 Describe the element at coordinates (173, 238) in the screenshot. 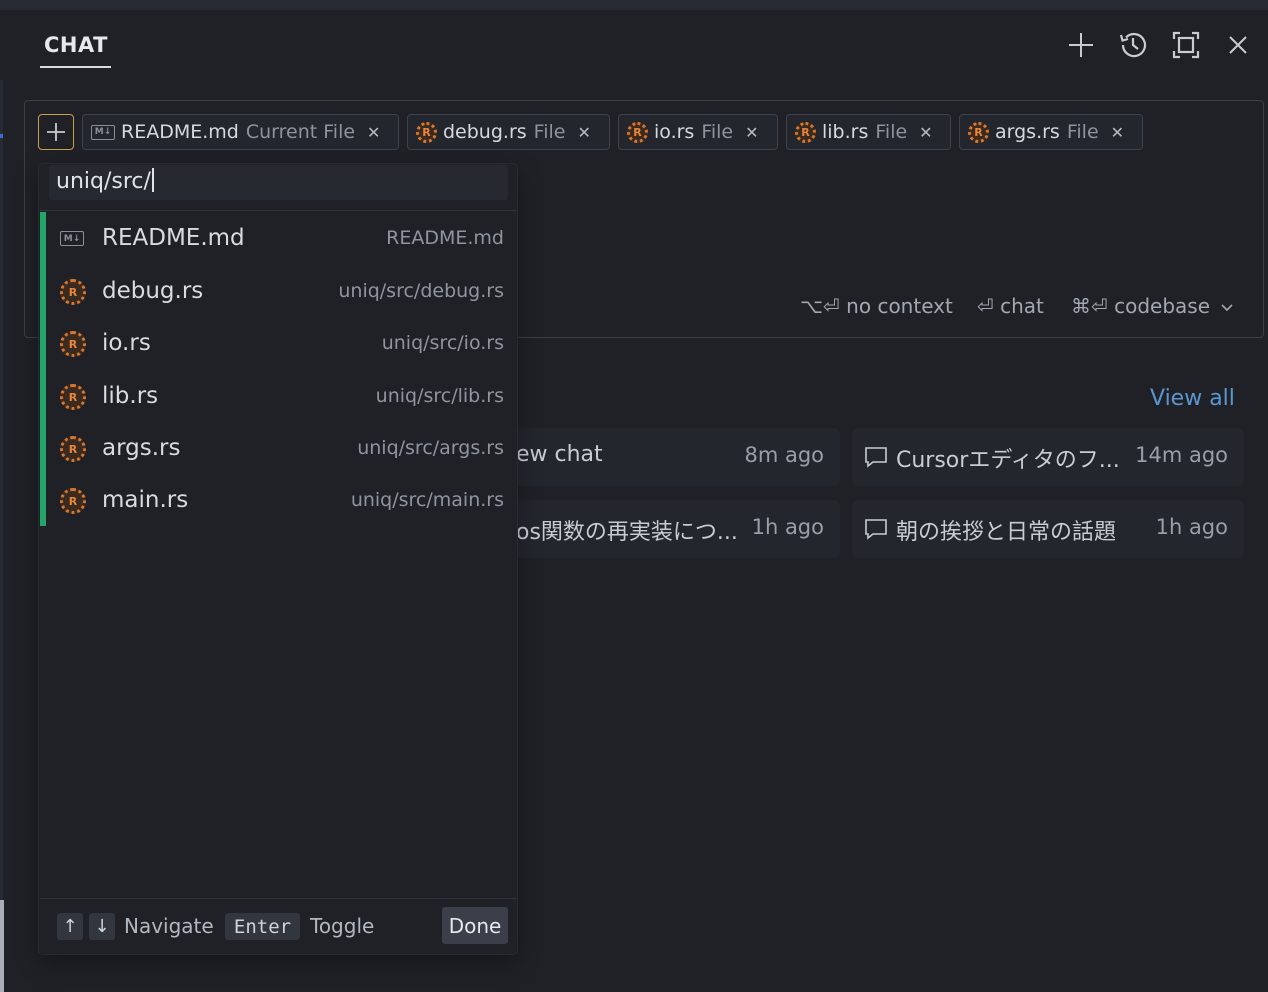

I see `file-result-name: README.md` at that location.